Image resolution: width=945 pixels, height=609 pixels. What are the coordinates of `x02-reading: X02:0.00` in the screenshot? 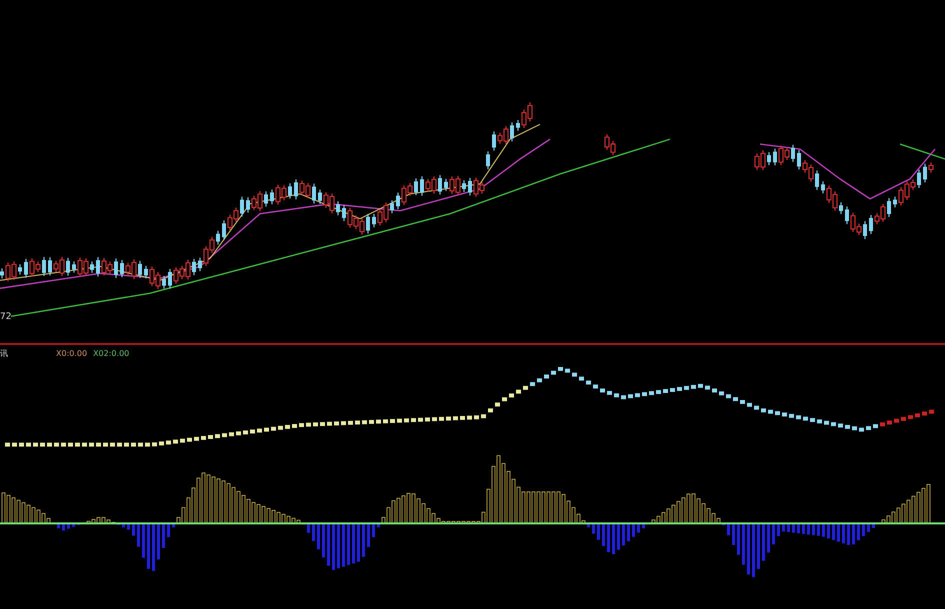 It's located at (111, 353).